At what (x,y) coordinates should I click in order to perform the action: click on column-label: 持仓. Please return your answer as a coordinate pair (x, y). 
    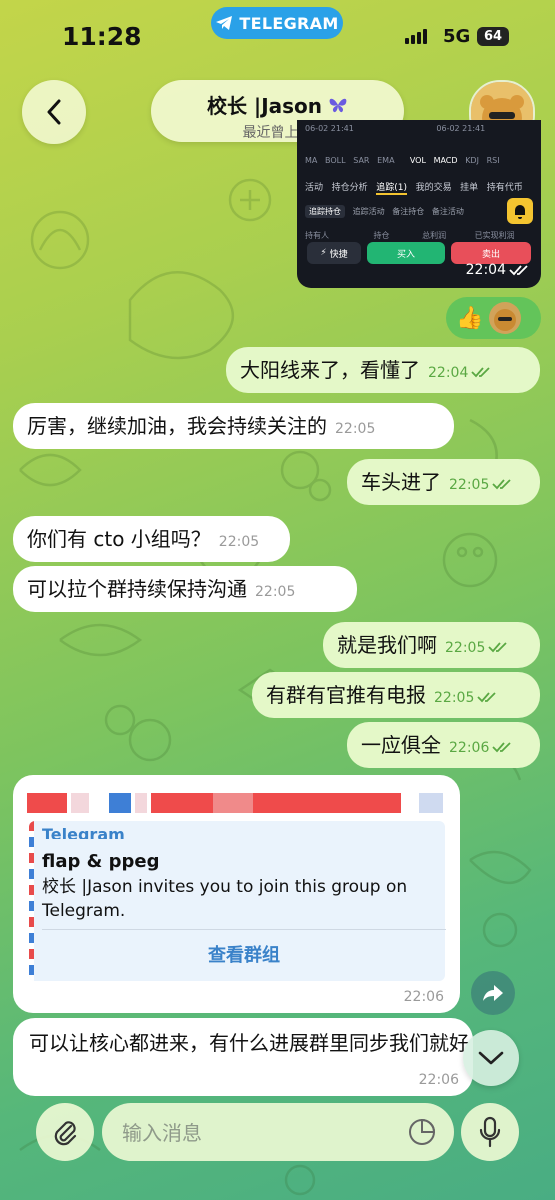
    Looking at the image, I should click on (381, 235).